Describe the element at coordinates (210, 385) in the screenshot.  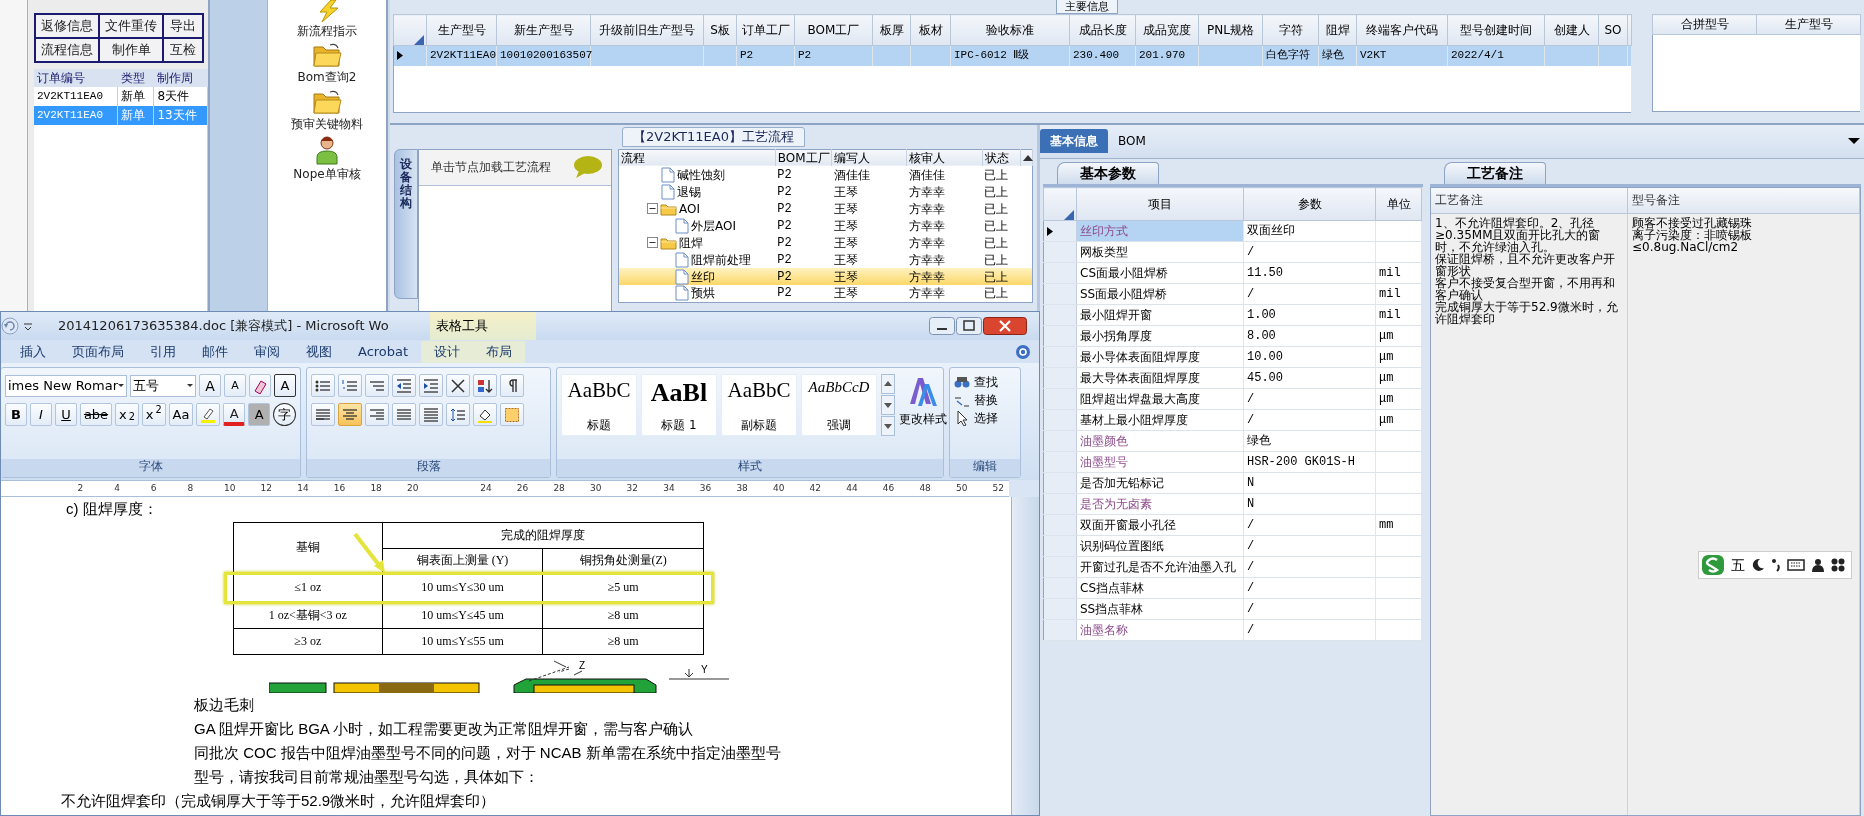
I see `grow-font-button: A` at that location.